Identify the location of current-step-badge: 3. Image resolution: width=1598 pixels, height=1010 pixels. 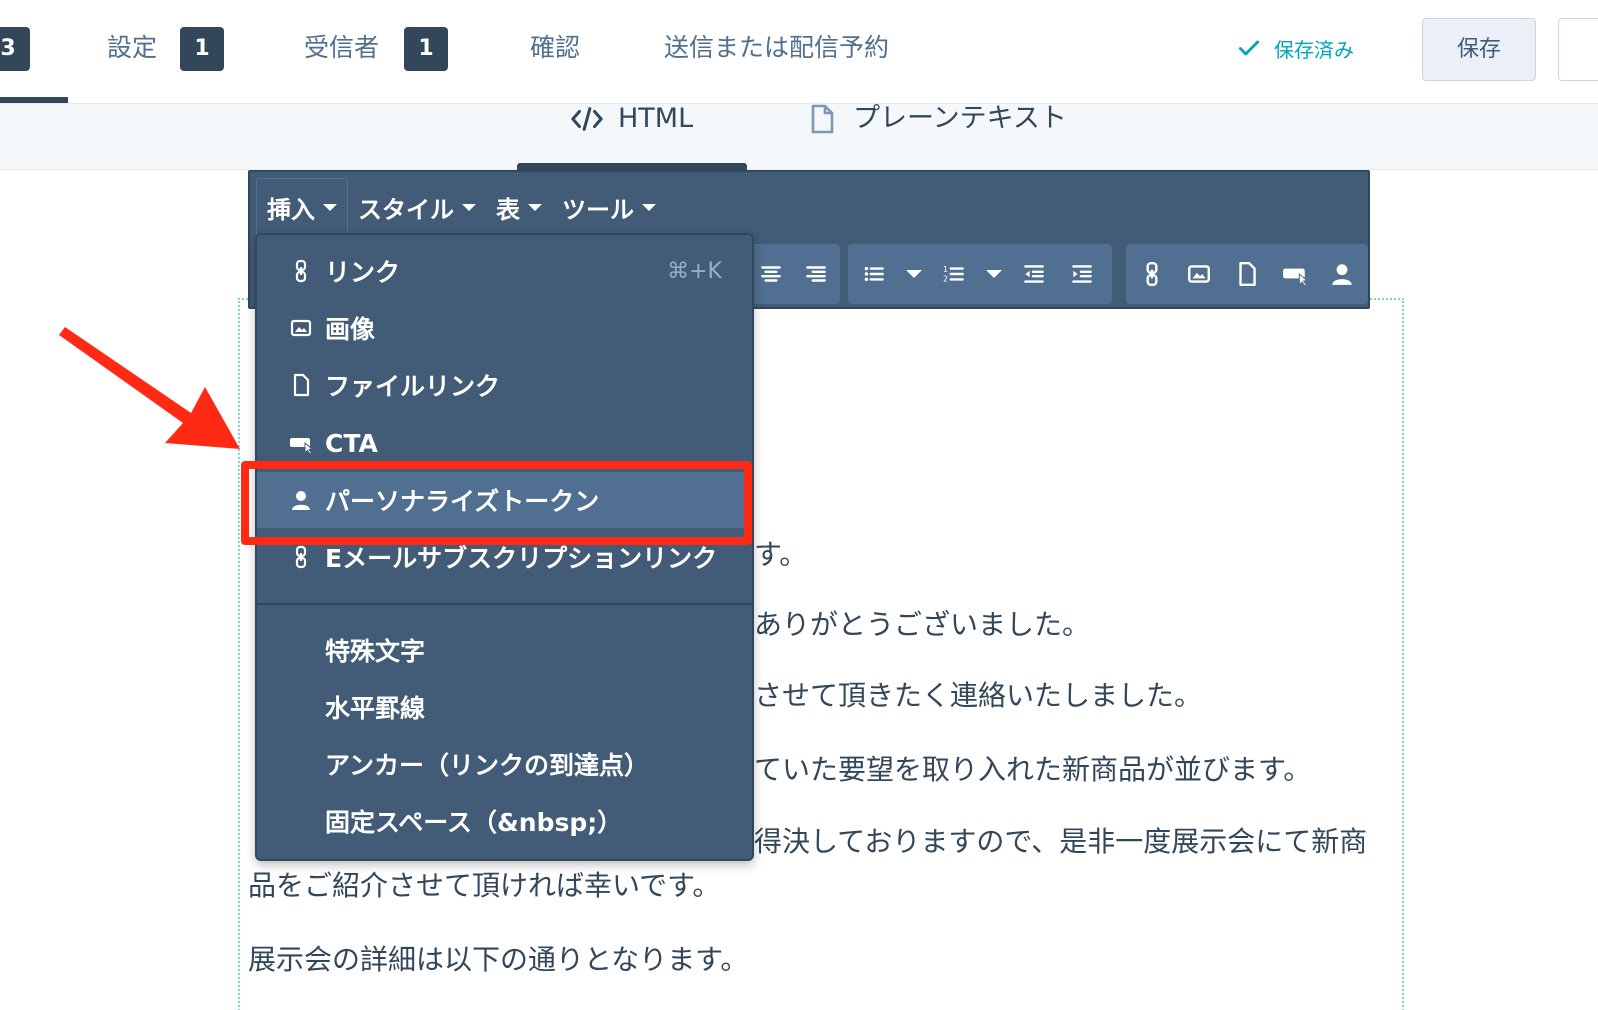
(15, 49).